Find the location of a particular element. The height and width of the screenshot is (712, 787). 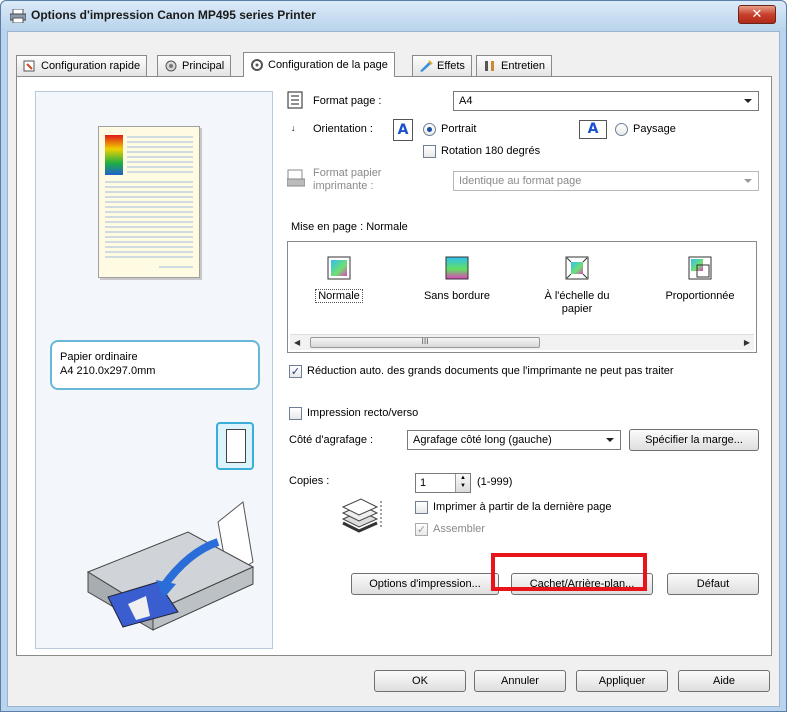

collate-checkbox: ✓ is located at coordinates (421, 529).